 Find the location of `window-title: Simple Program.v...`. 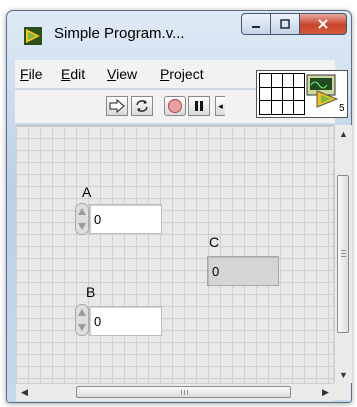

window-title: Simple Program.v... is located at coordinates (119, 33).